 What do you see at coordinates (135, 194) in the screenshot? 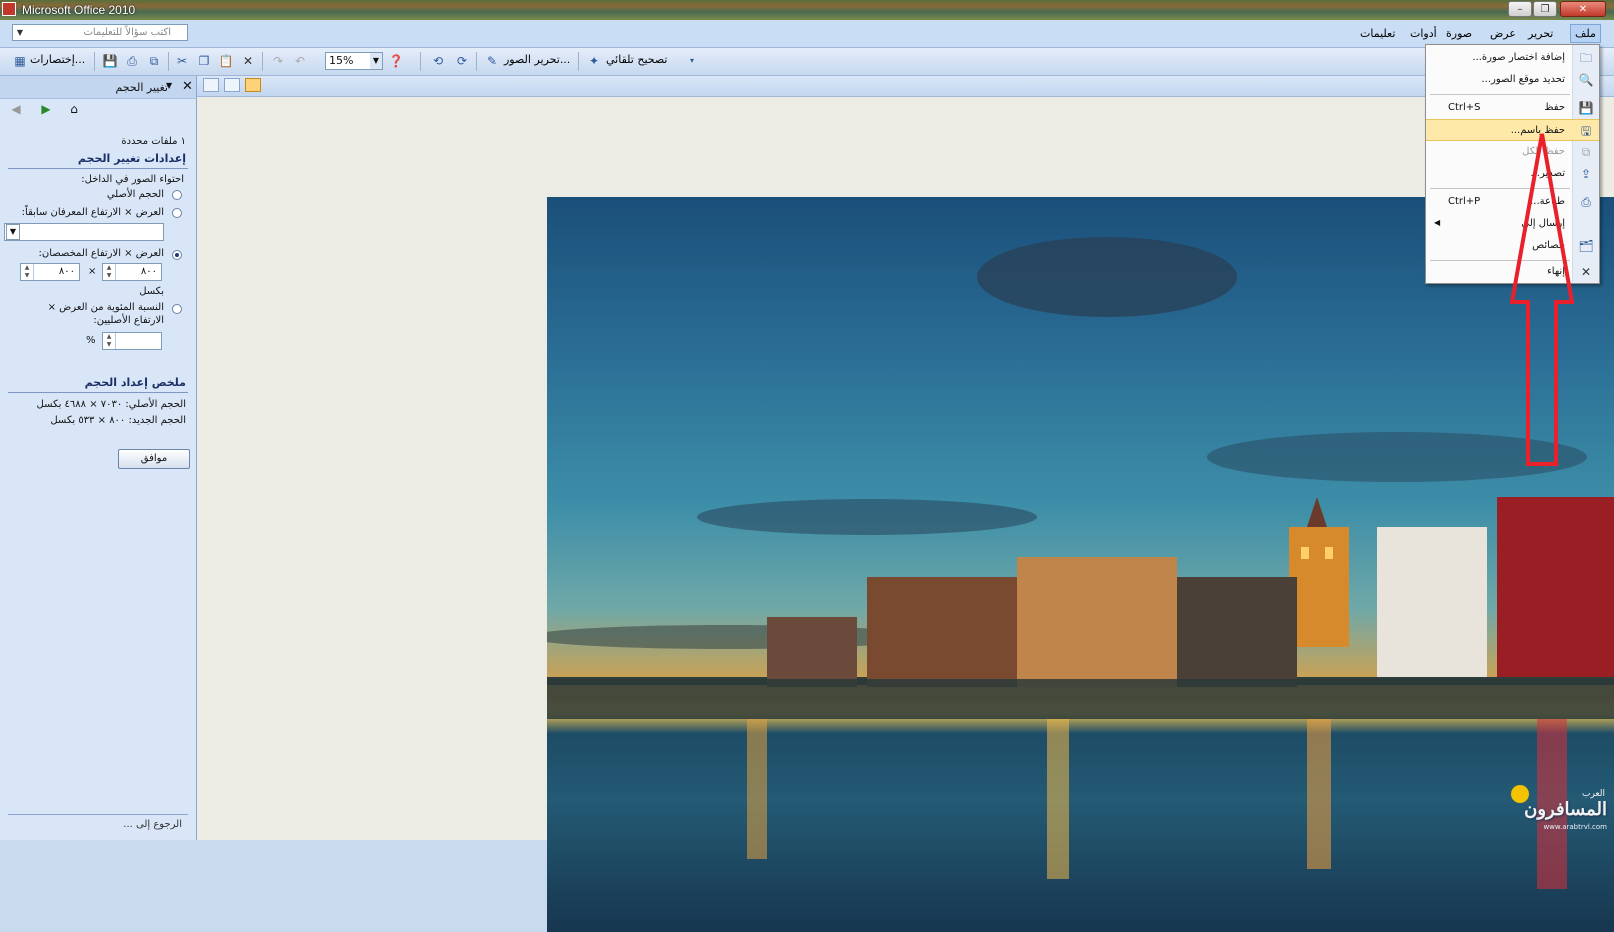
I see `original-size-label: الحجم الأصلي` at bounding box center [135, 194].